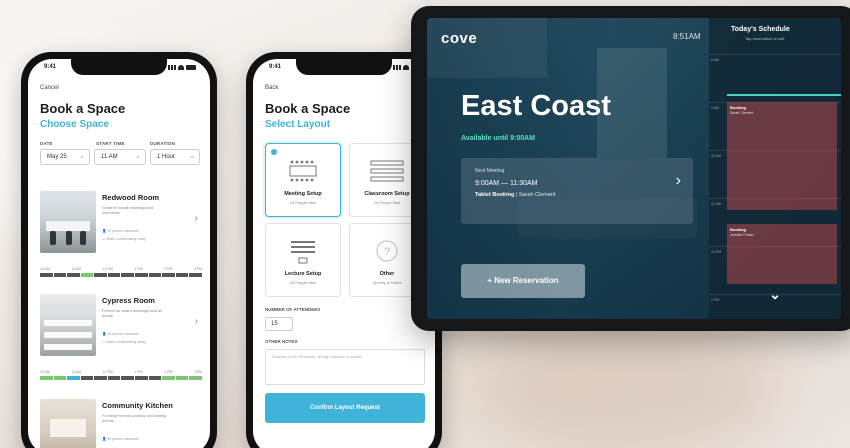 Image resolution: width=850 pixels, height=448 pixels. What do you see at coordinates (345, 408) in the screenshot?
I see `confirm-layout-button: Confirm Layout Request` at bounding box center [345, 408].